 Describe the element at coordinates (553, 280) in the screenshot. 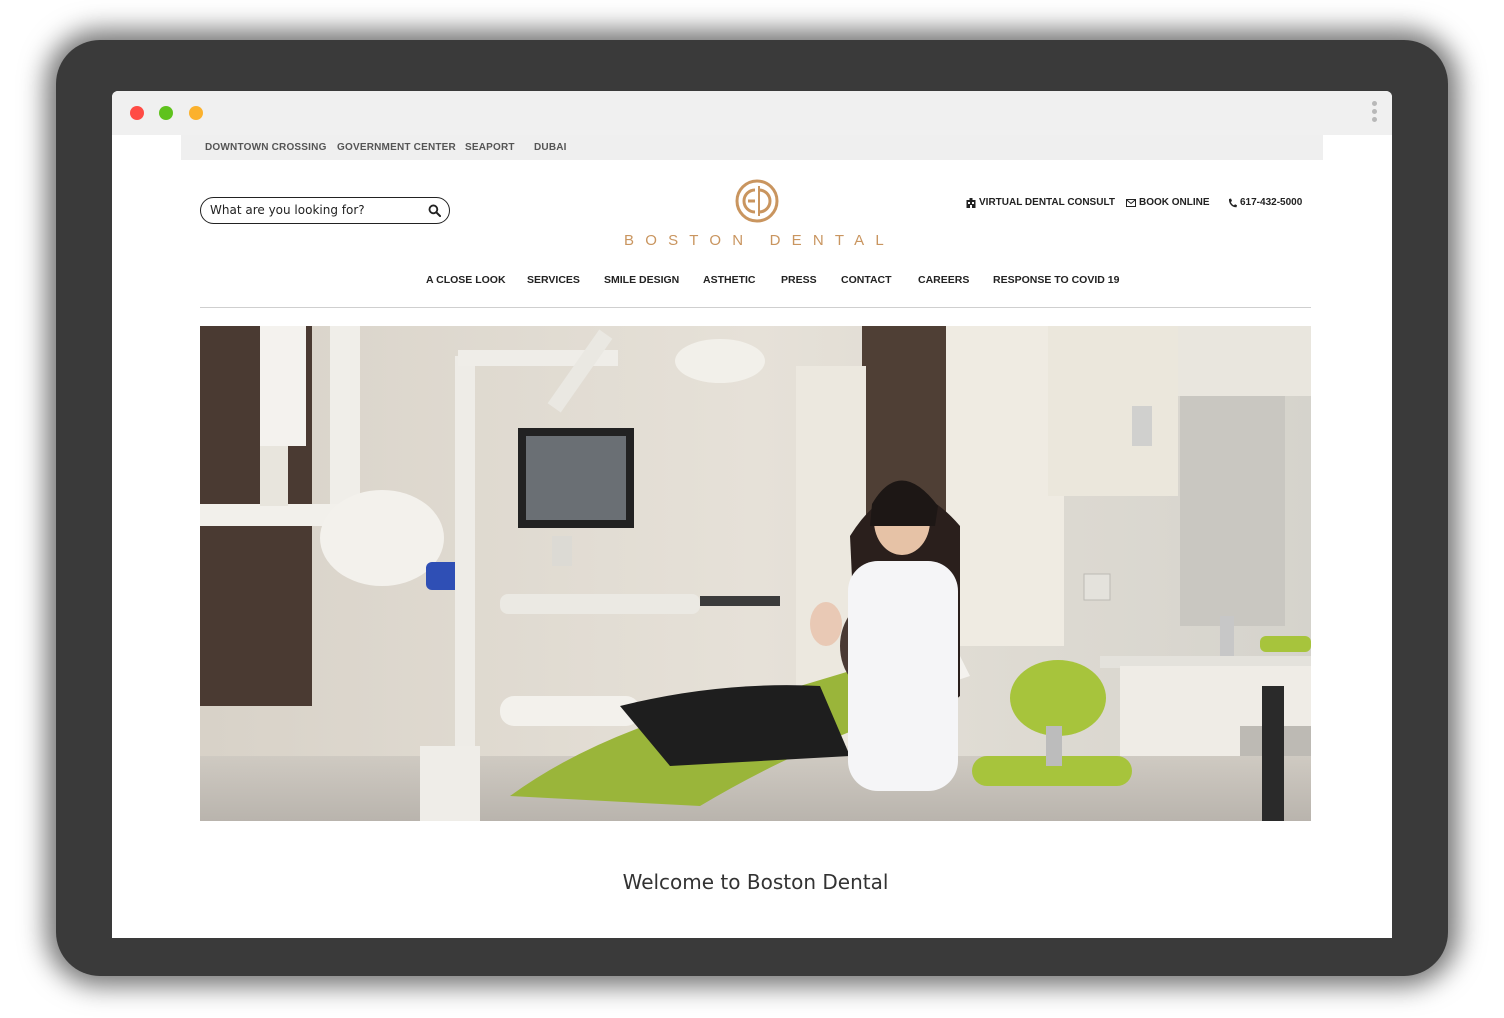

I see `nav-services: SERVICES` at that location.